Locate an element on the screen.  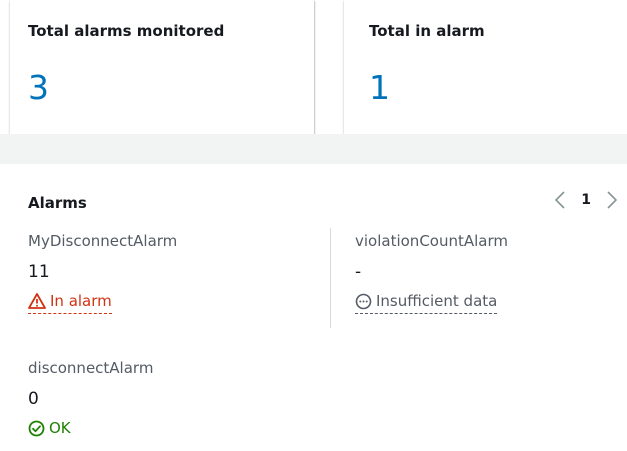
alarm-value: - is located at coordinates (358, 272).